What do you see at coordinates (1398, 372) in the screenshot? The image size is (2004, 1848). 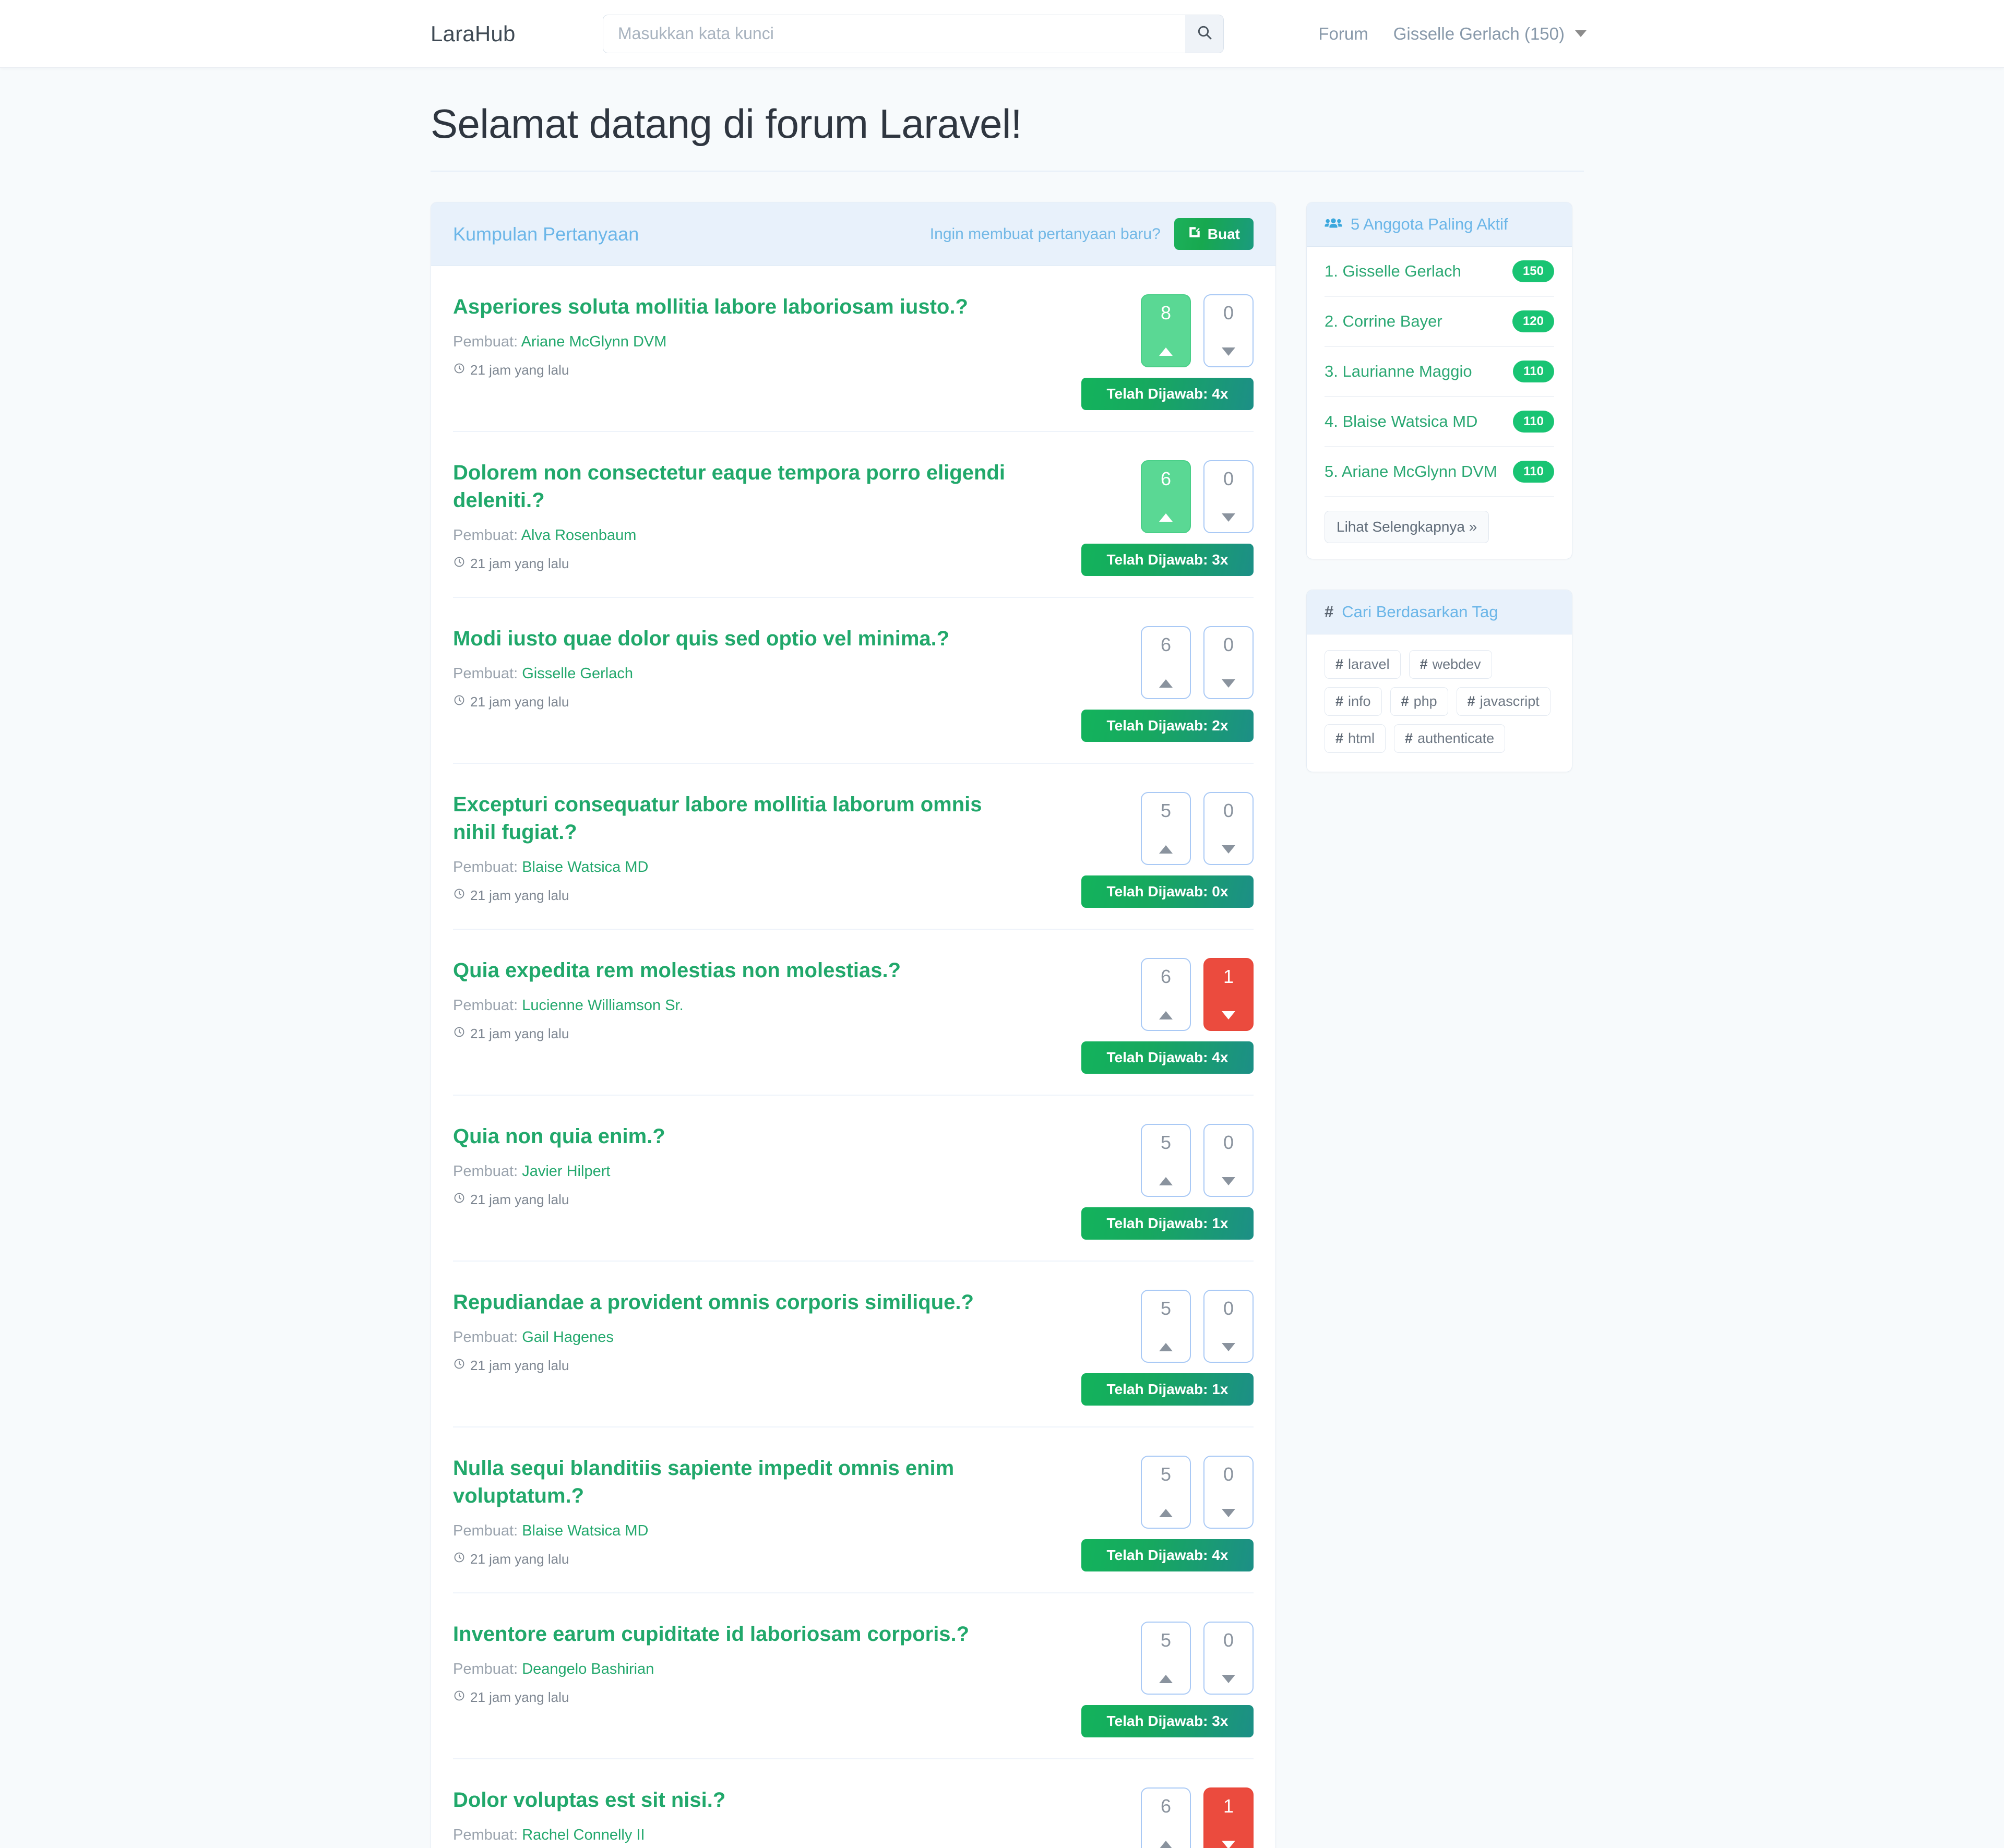 I see `member-name-link: 3. Laurianne Maggio` at bounding box center [1398, 372].